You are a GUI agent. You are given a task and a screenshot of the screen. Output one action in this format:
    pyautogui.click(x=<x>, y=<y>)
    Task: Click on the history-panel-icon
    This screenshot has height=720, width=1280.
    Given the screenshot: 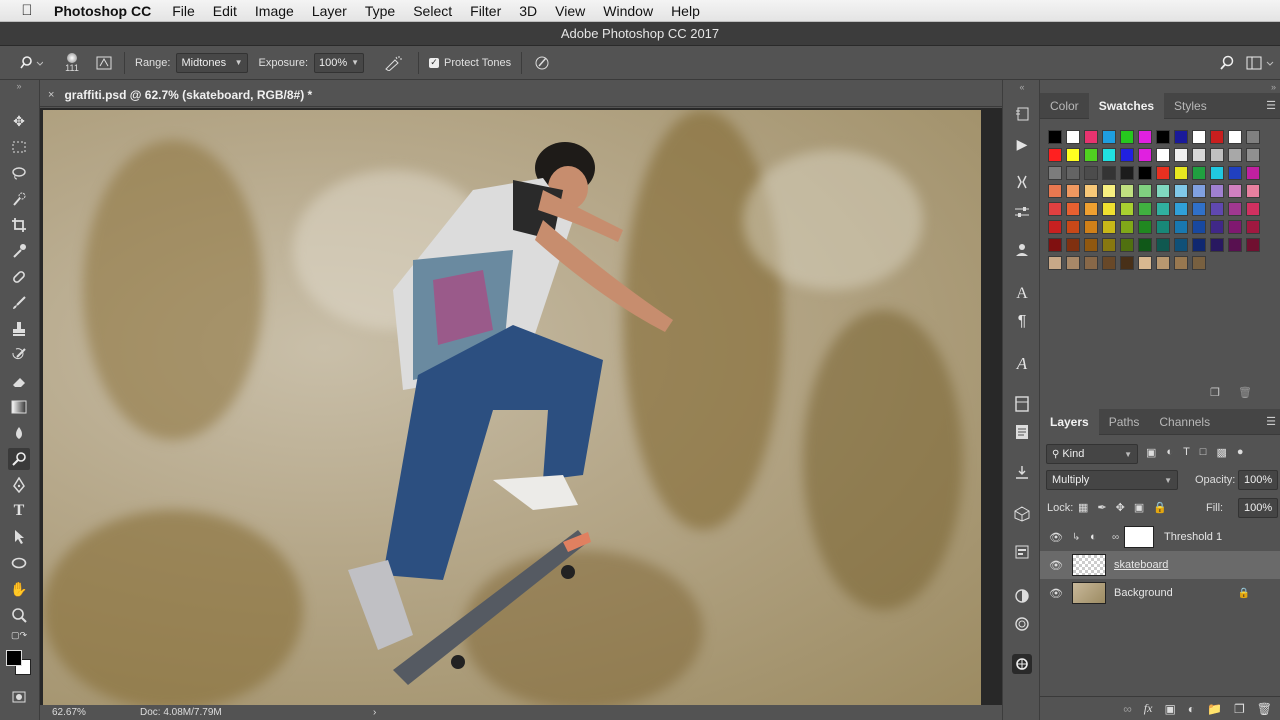 What is the action you would take?
    pyautogui.click(x=1022, y=114)
    